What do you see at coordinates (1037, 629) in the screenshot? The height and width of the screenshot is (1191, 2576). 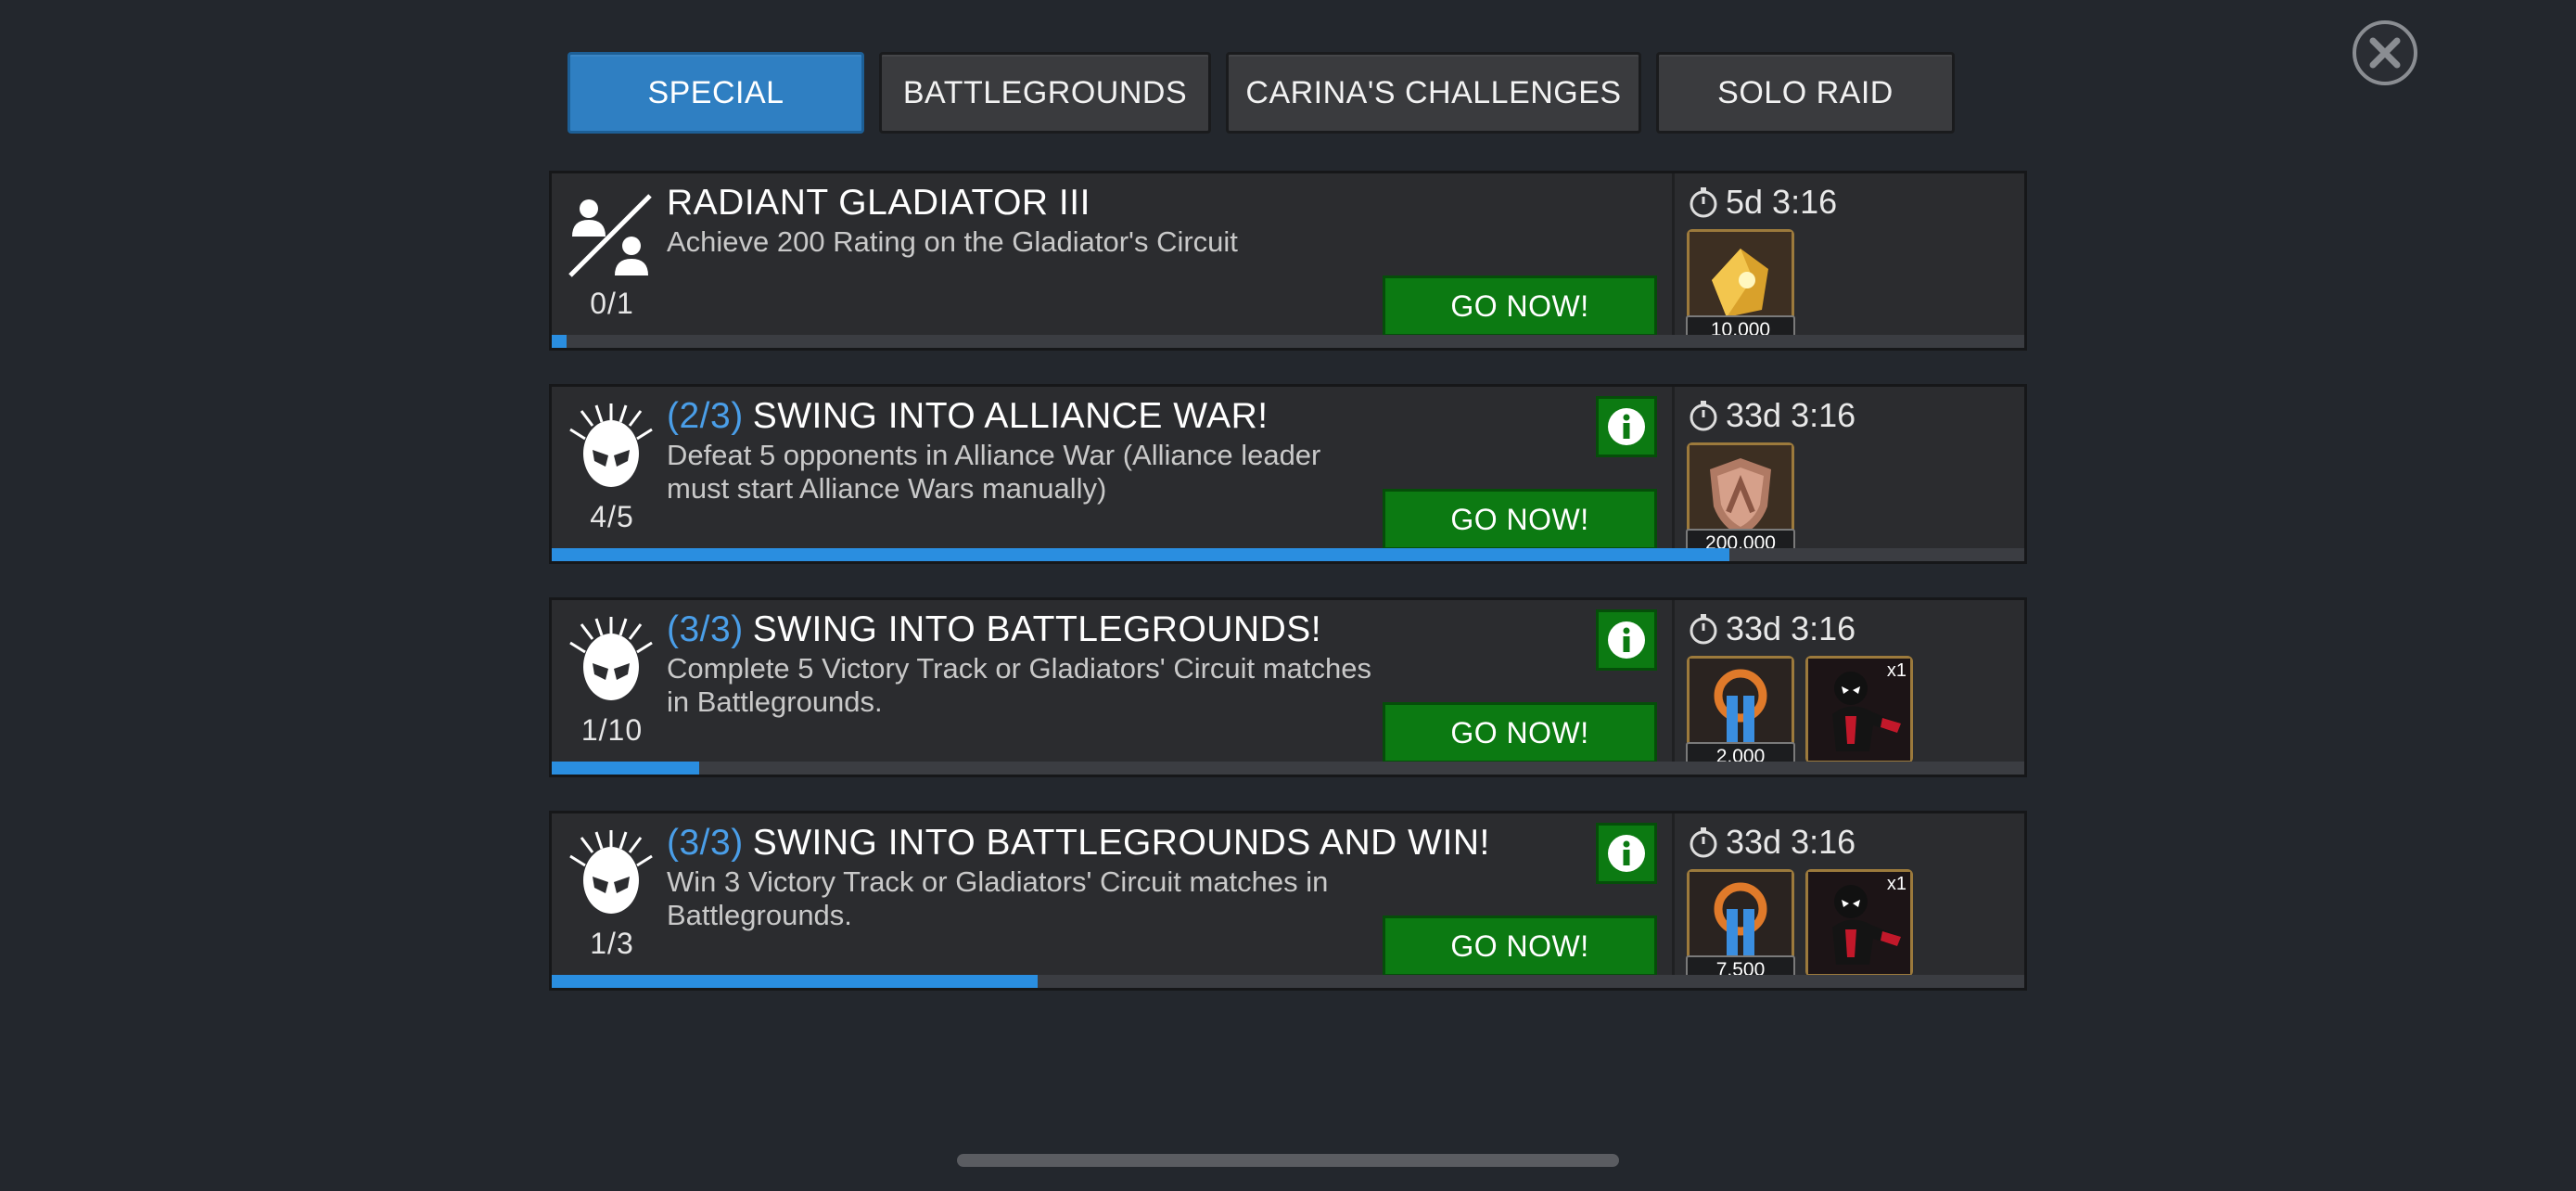 I see `quest-title-text: SWING INTO BATTLEGROUNDS!` at bounding box center [1037, 629].